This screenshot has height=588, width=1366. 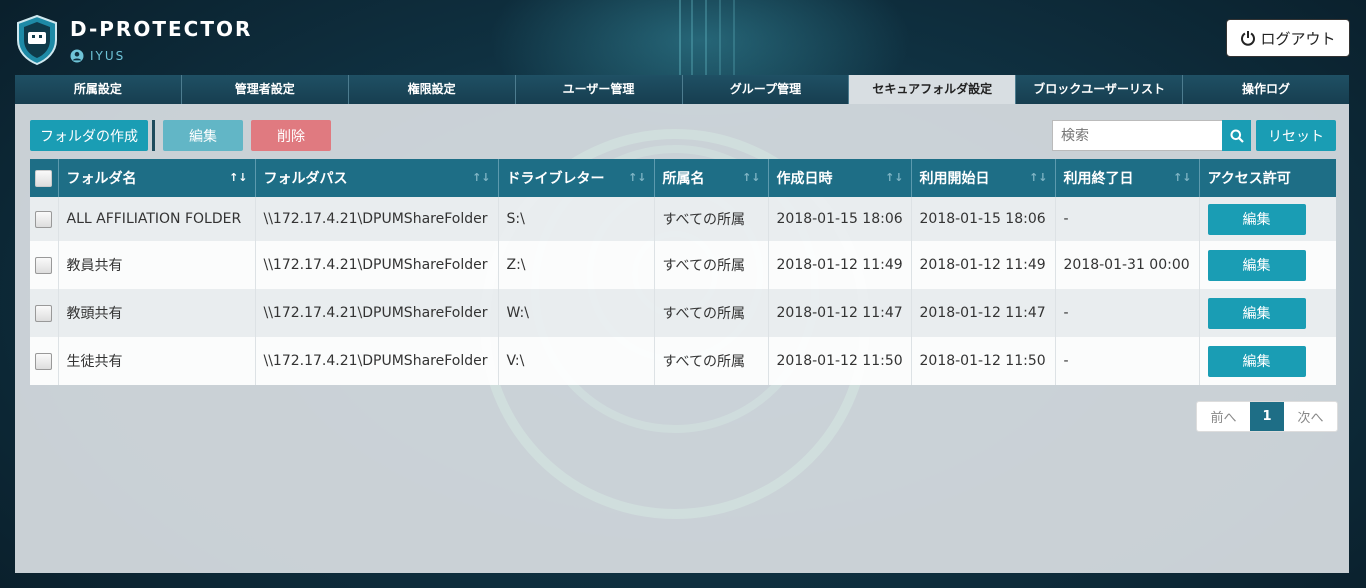 I want to click on current-page-button: 1, so click(x=1267, y=416).